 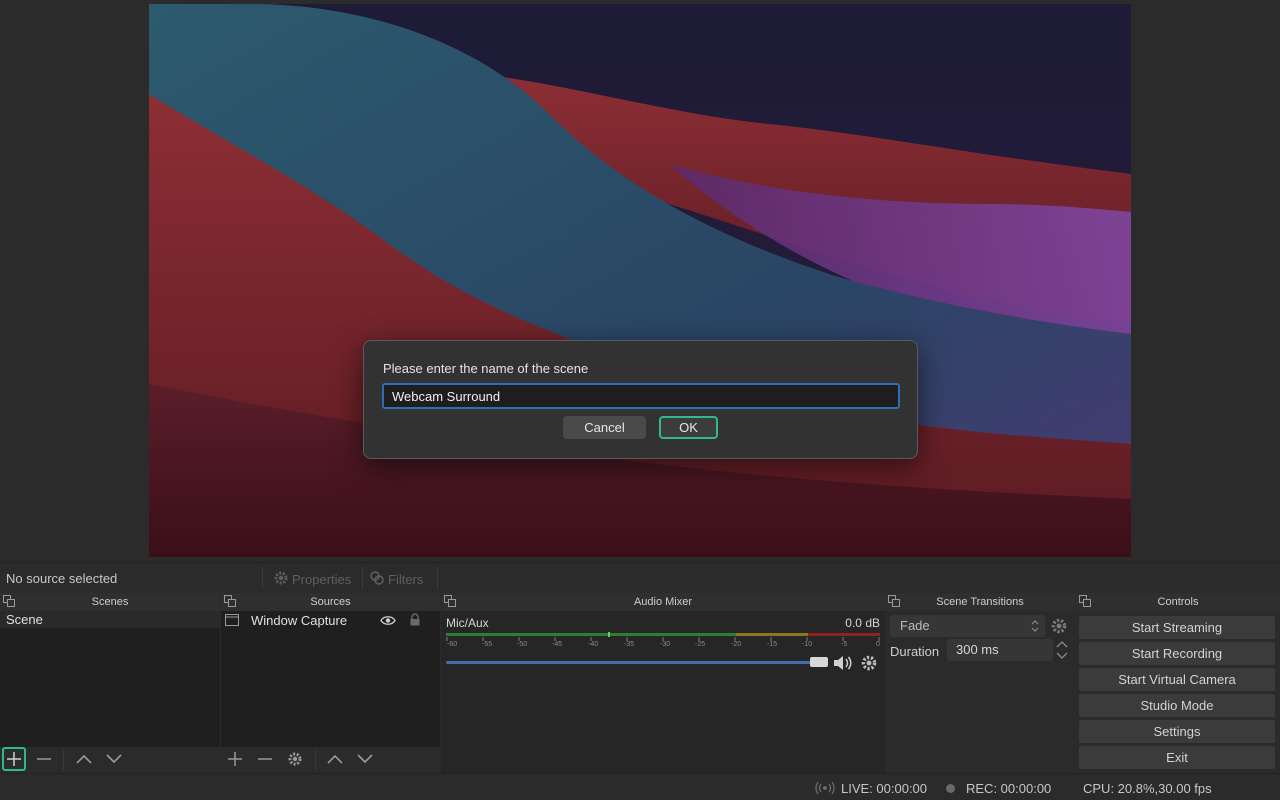 What do you see at coordinates (235, 759) in the screenshot?
I see `add-source-button` at bounding box center [235, 759].